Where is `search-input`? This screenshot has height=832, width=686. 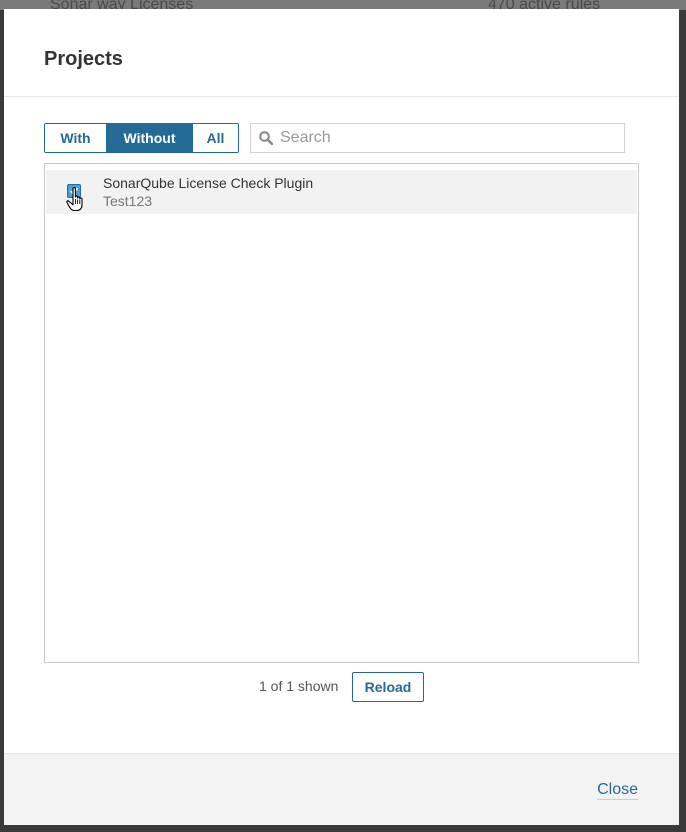
search-input is located at coordinates (445, 138).